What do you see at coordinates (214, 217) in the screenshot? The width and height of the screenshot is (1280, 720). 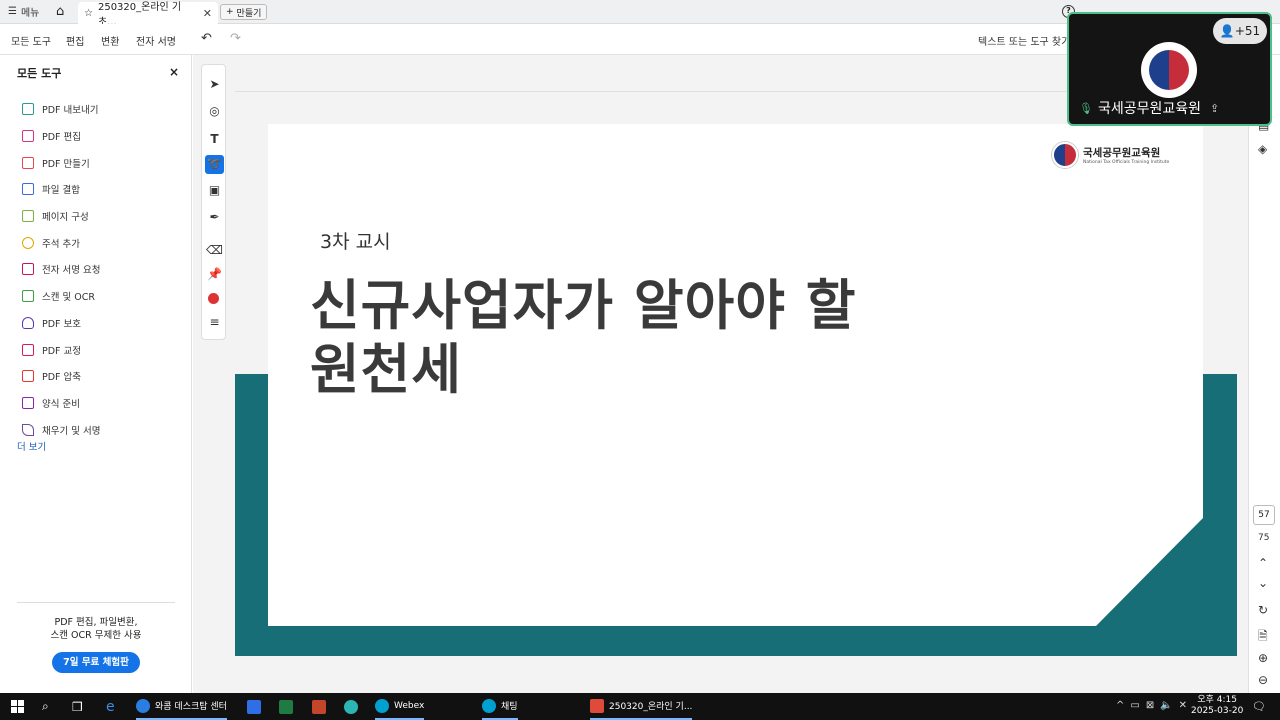 I see `signature-icon: ✒` at bounding box center [214, 217].